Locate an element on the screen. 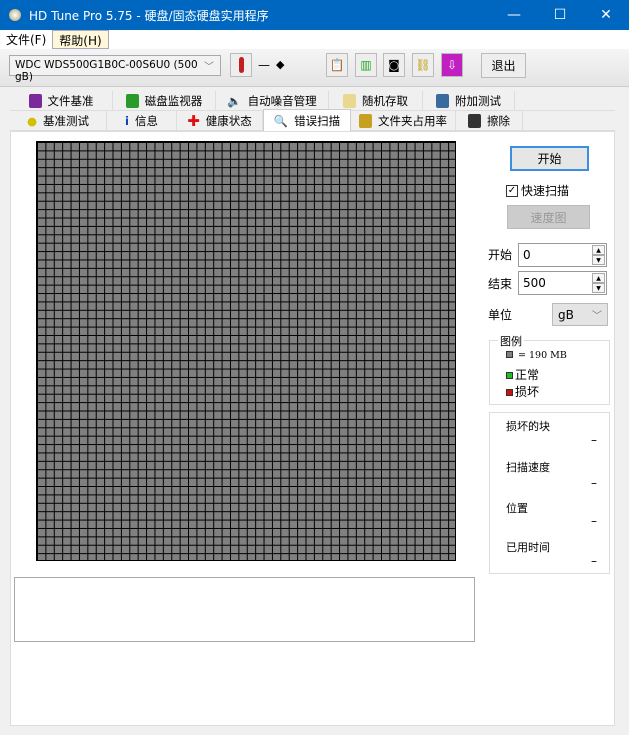  extra-tests-icon is located at coordinates (442, 100).